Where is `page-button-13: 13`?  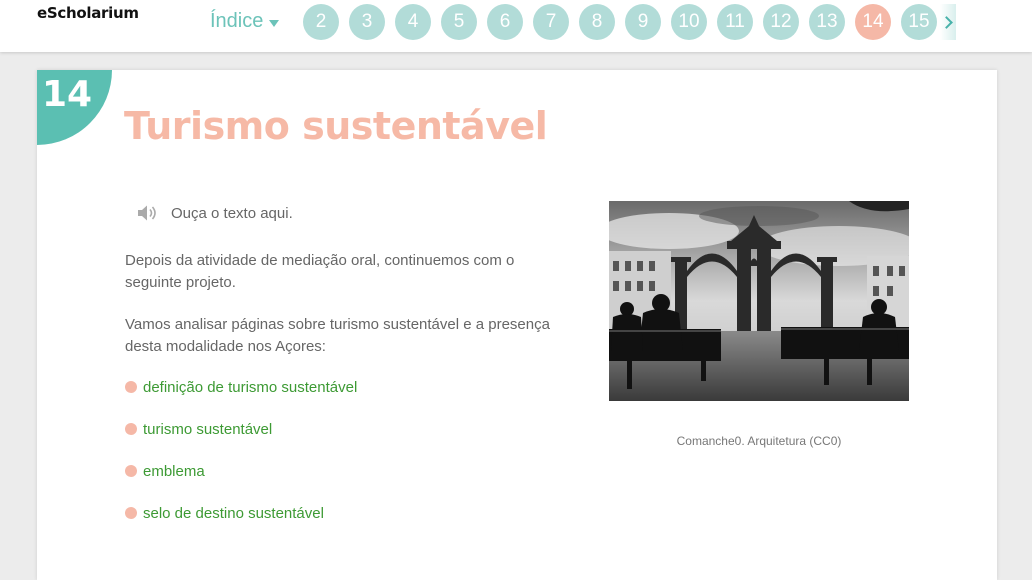
page-button-13: 13 is located at coordinates (827, 22).